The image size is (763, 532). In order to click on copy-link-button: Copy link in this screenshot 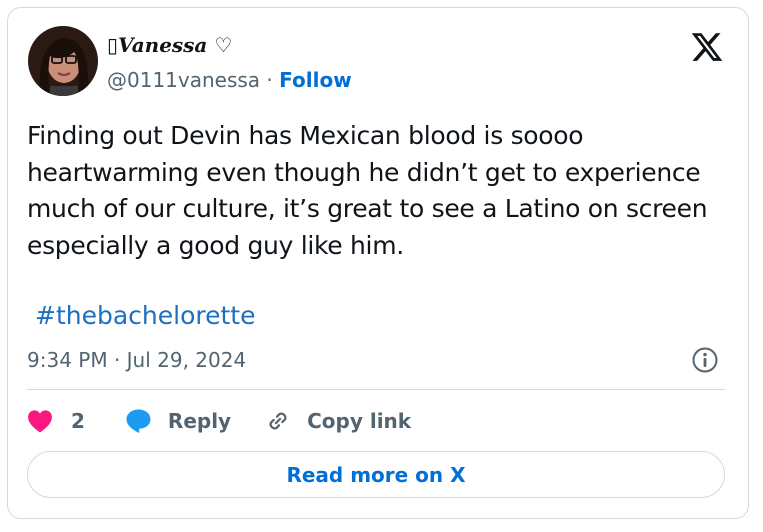, I will do `click(337, 421)`.